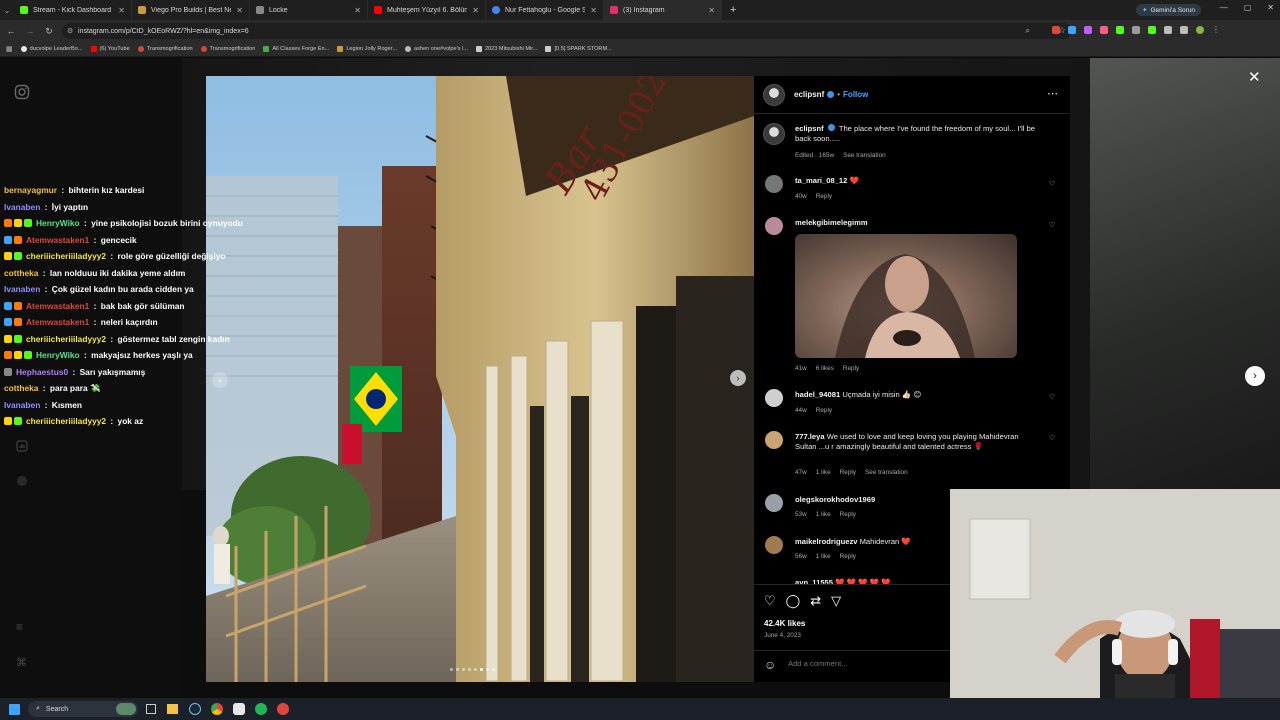  Describe the element at coordinates (784, 623) in the screenshot. I see `likes-count: 42.4K likes` at that location.